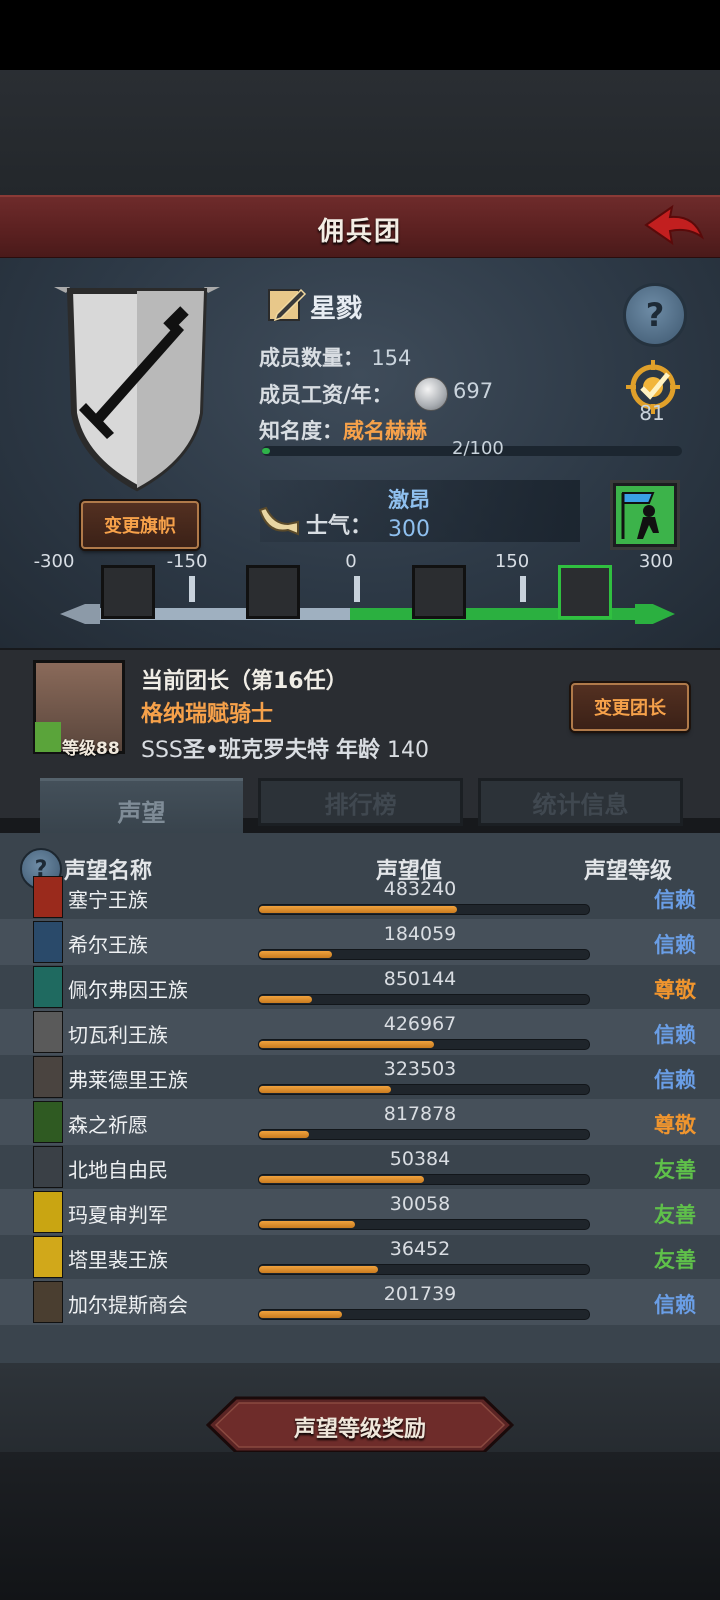  Describe the element at coordinates (266, 451) in the screenshot. I see `fame-progress-fill` at that location.